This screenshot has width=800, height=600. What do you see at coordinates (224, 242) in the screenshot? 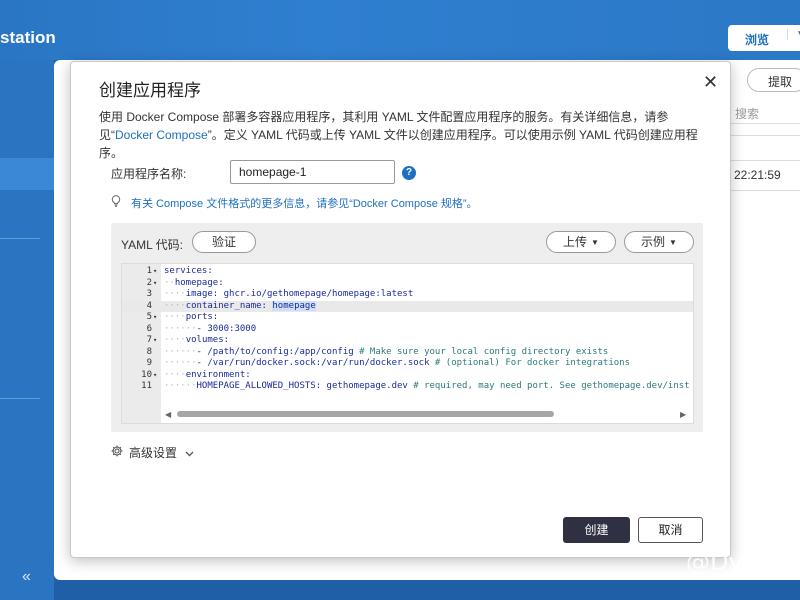
I see `validate-button: 验证` at bounding box center [224, 242].